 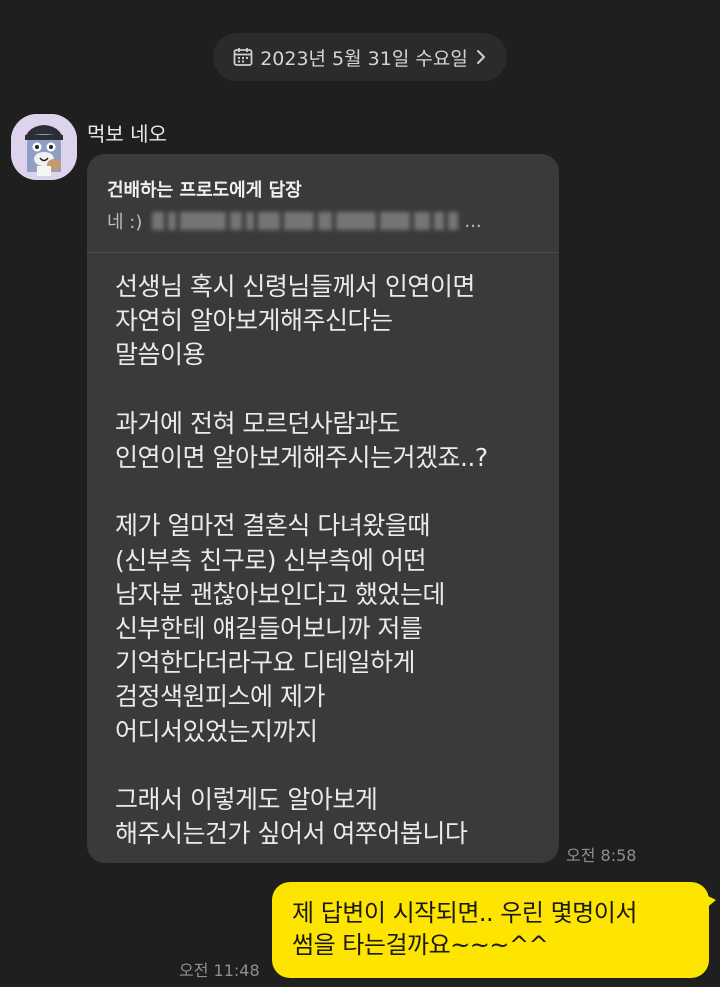 What do you see at coordinates (323, 252) in the screenshot?
I see `reply-divider` at bounding box center [323, 252].